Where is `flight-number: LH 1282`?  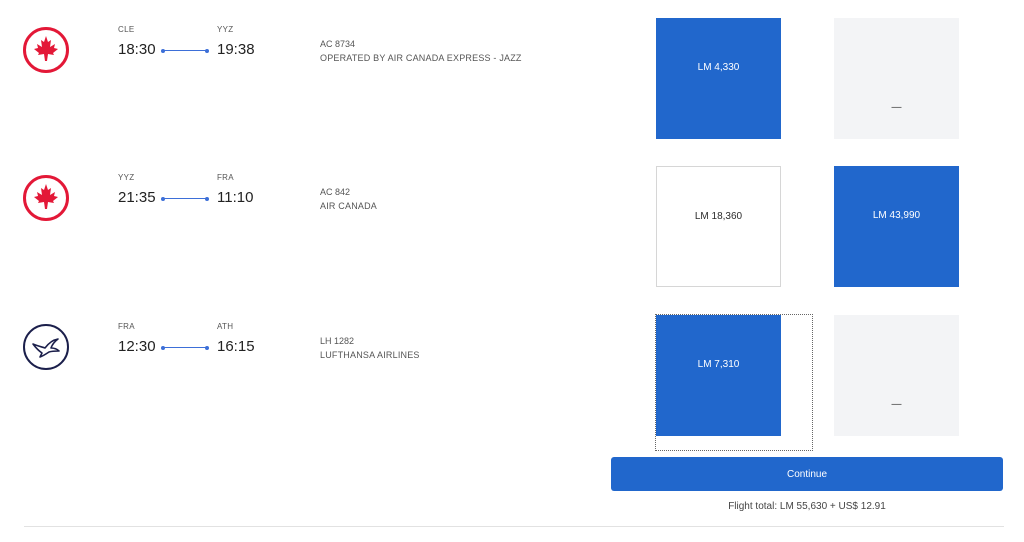
flight-number: LH 1282 is located at coordinates (337, 341).